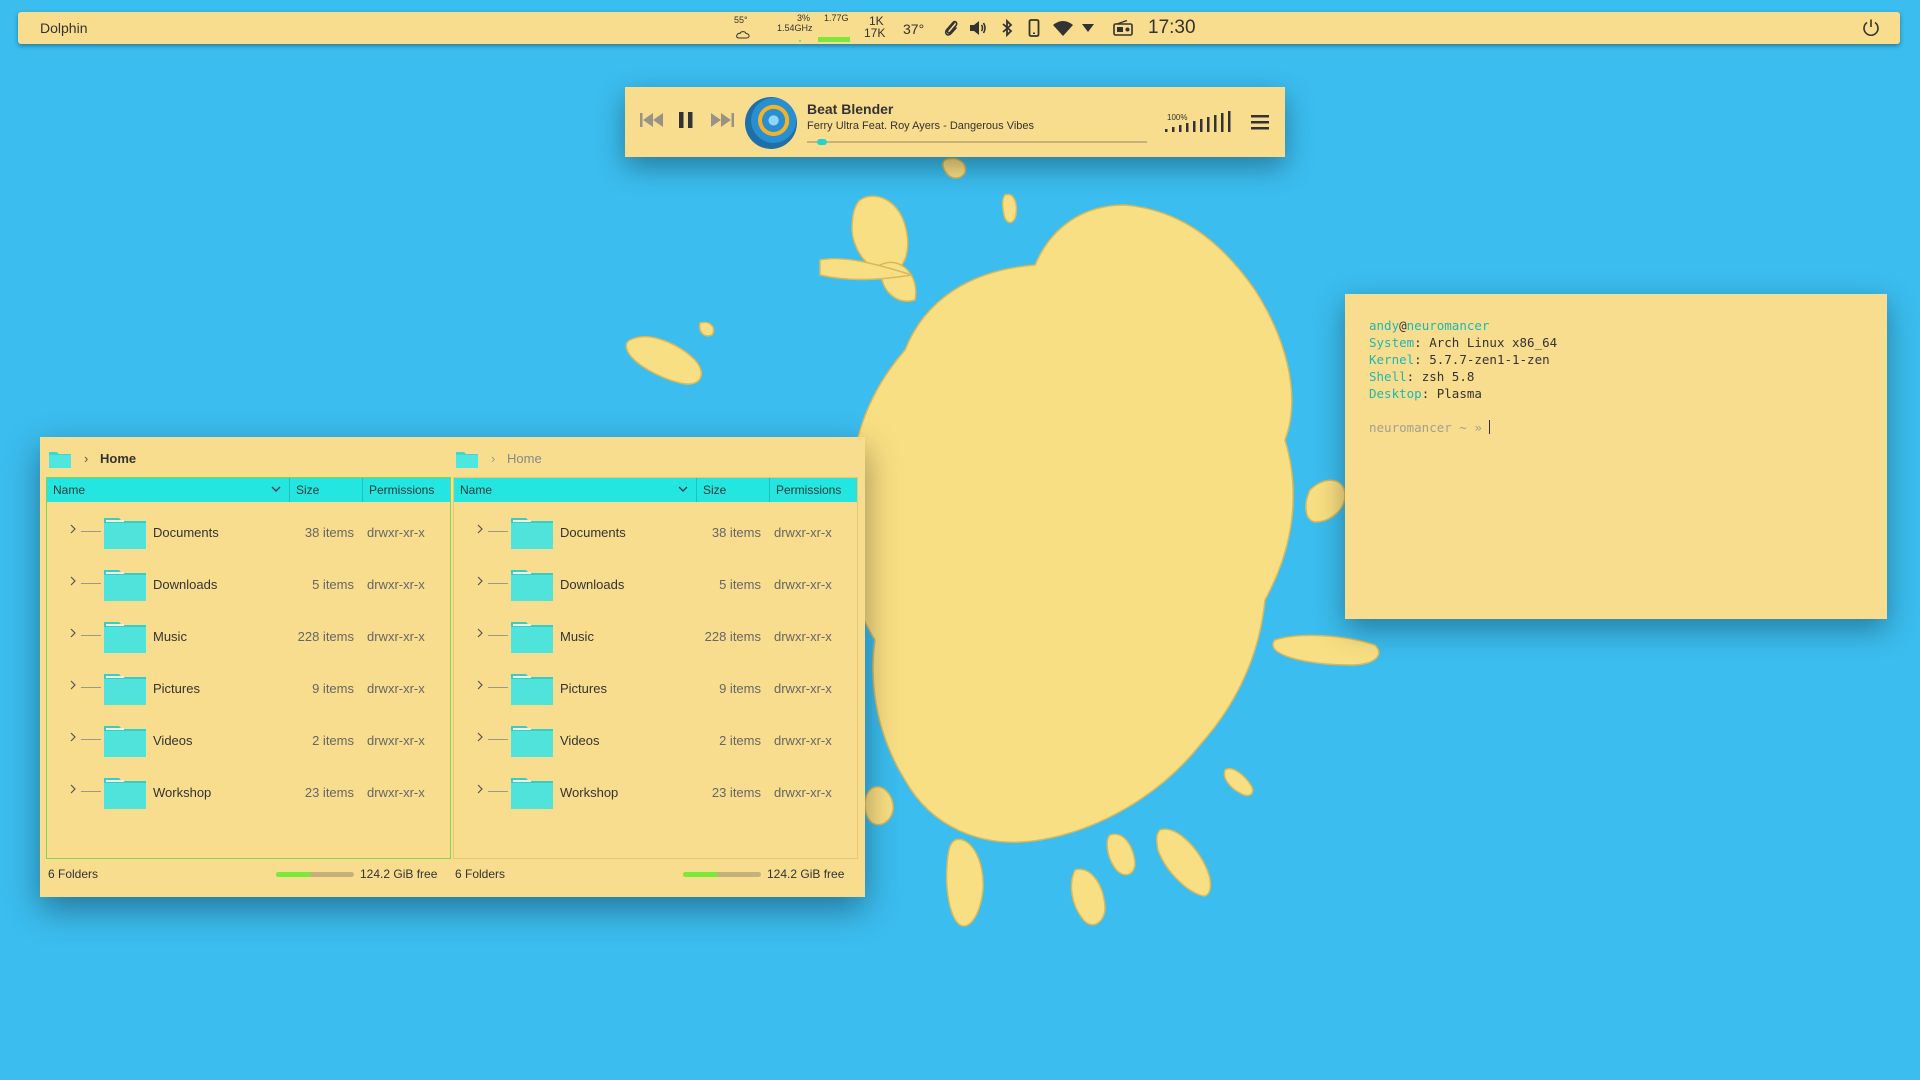 The width and height of the screenshot is (1920, 1080). I want to click on file-name: Documents, so click(593, 532).